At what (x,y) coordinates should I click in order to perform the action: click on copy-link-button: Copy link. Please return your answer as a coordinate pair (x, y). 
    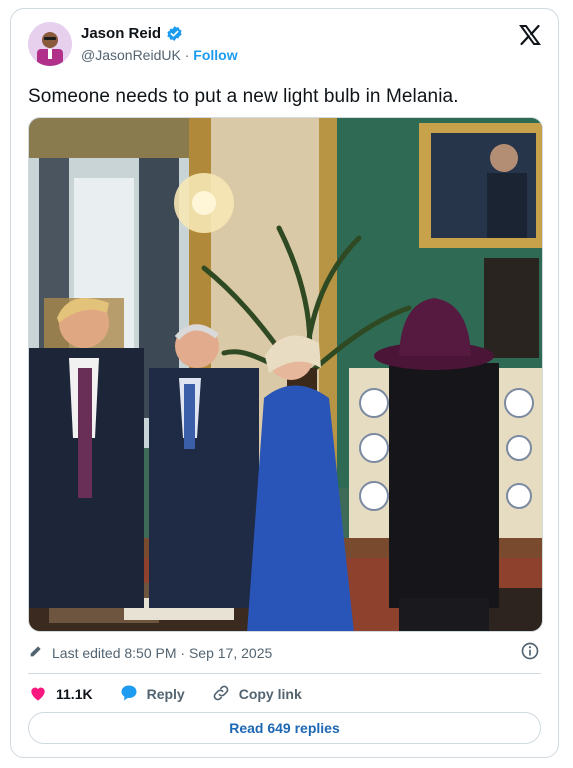
    Looking at the image, I should click on (256, 694).